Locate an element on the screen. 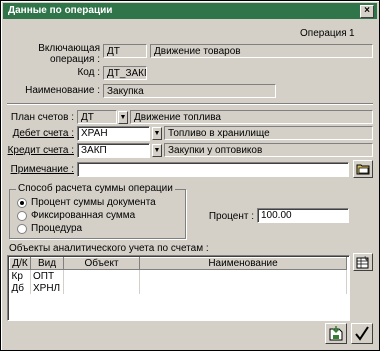 The width and height of the screenshot is (380, 351). percent-input: 100.00 is located at coordinates (303, 215).